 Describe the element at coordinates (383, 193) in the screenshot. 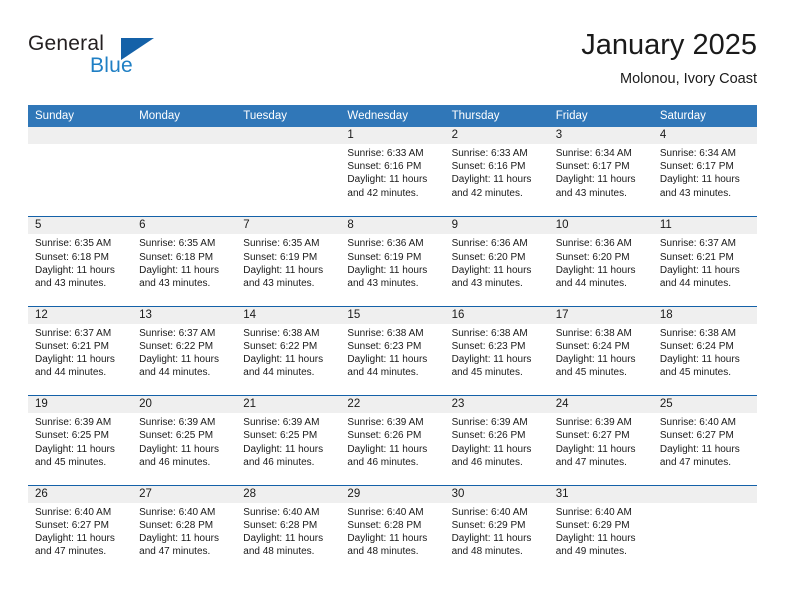

I see `daylight-text-line2: and 42 minutes.` at that location.